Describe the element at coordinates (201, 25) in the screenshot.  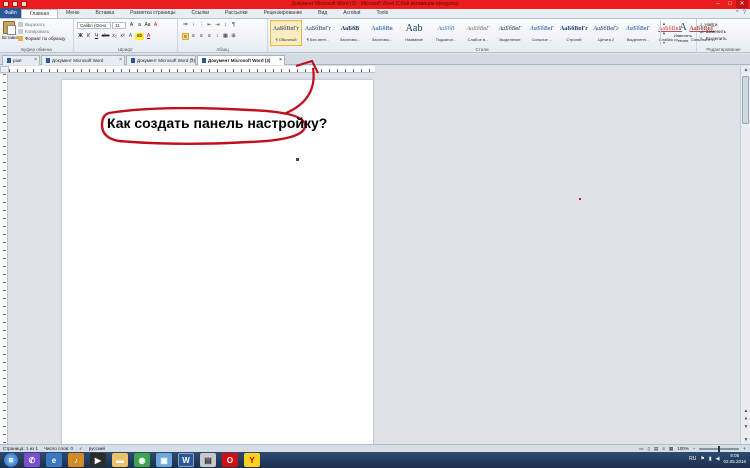
I see `multilevel-list-button: ⋮` at that location.